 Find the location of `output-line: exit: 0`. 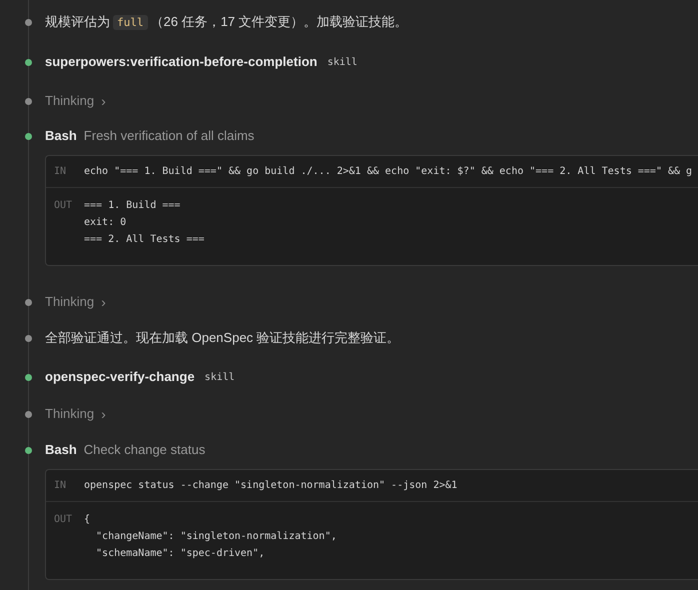

output-line: exit: 0 is located at coordinates (106, 223).